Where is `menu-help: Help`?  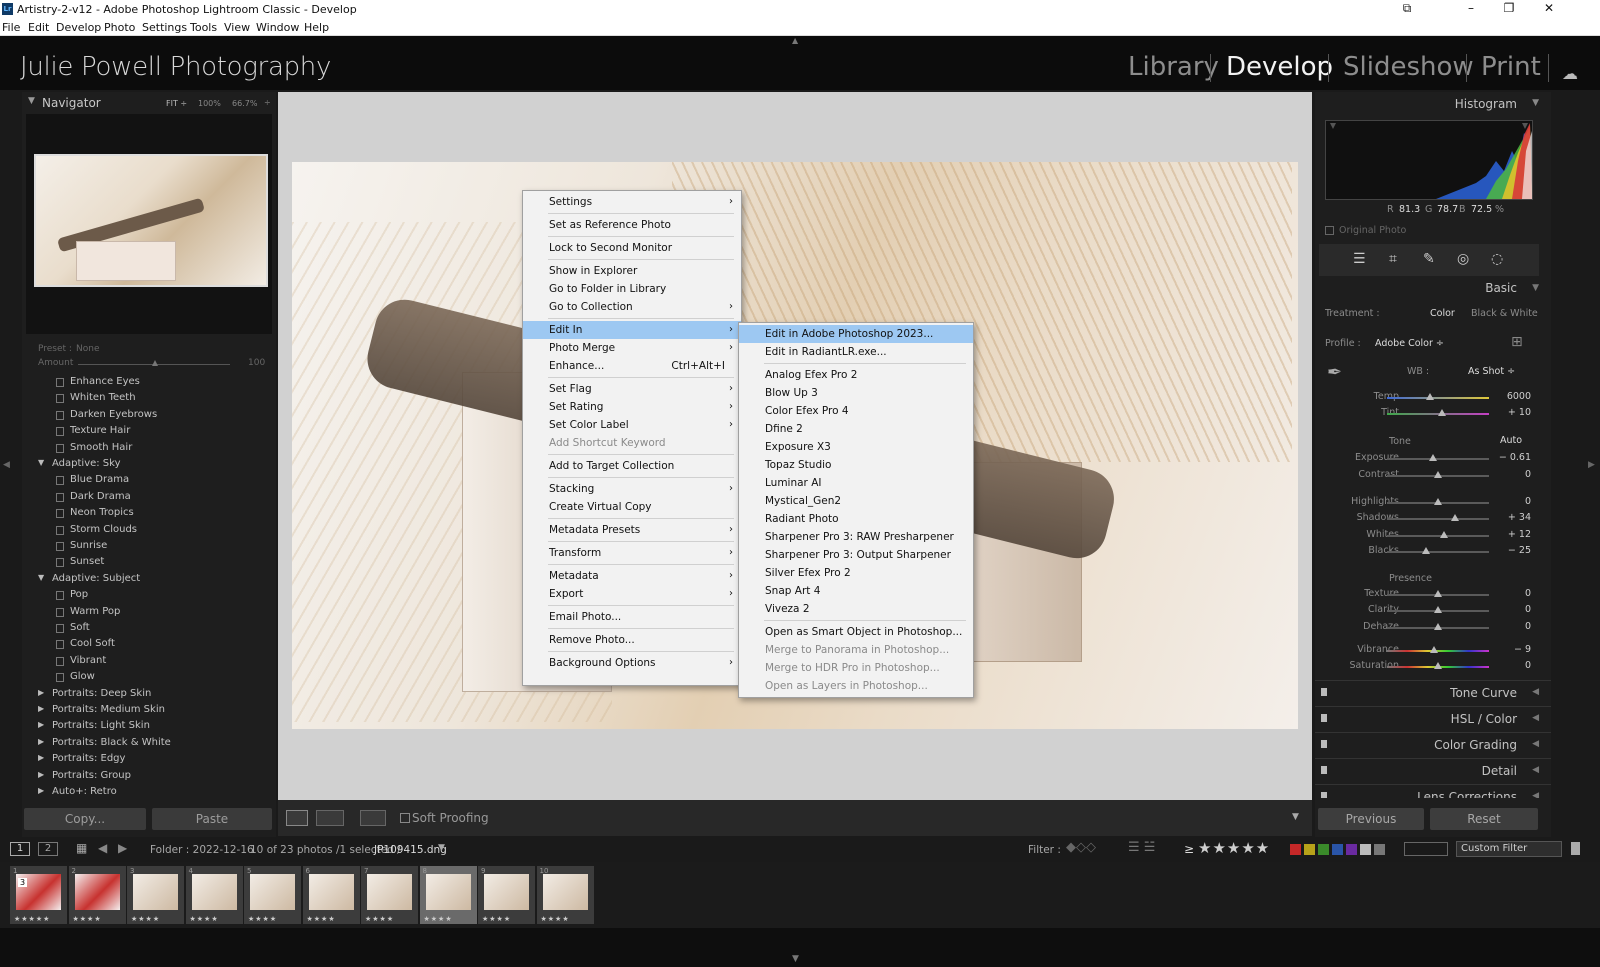
menu-help: Help is located at coordinates (316, 27).